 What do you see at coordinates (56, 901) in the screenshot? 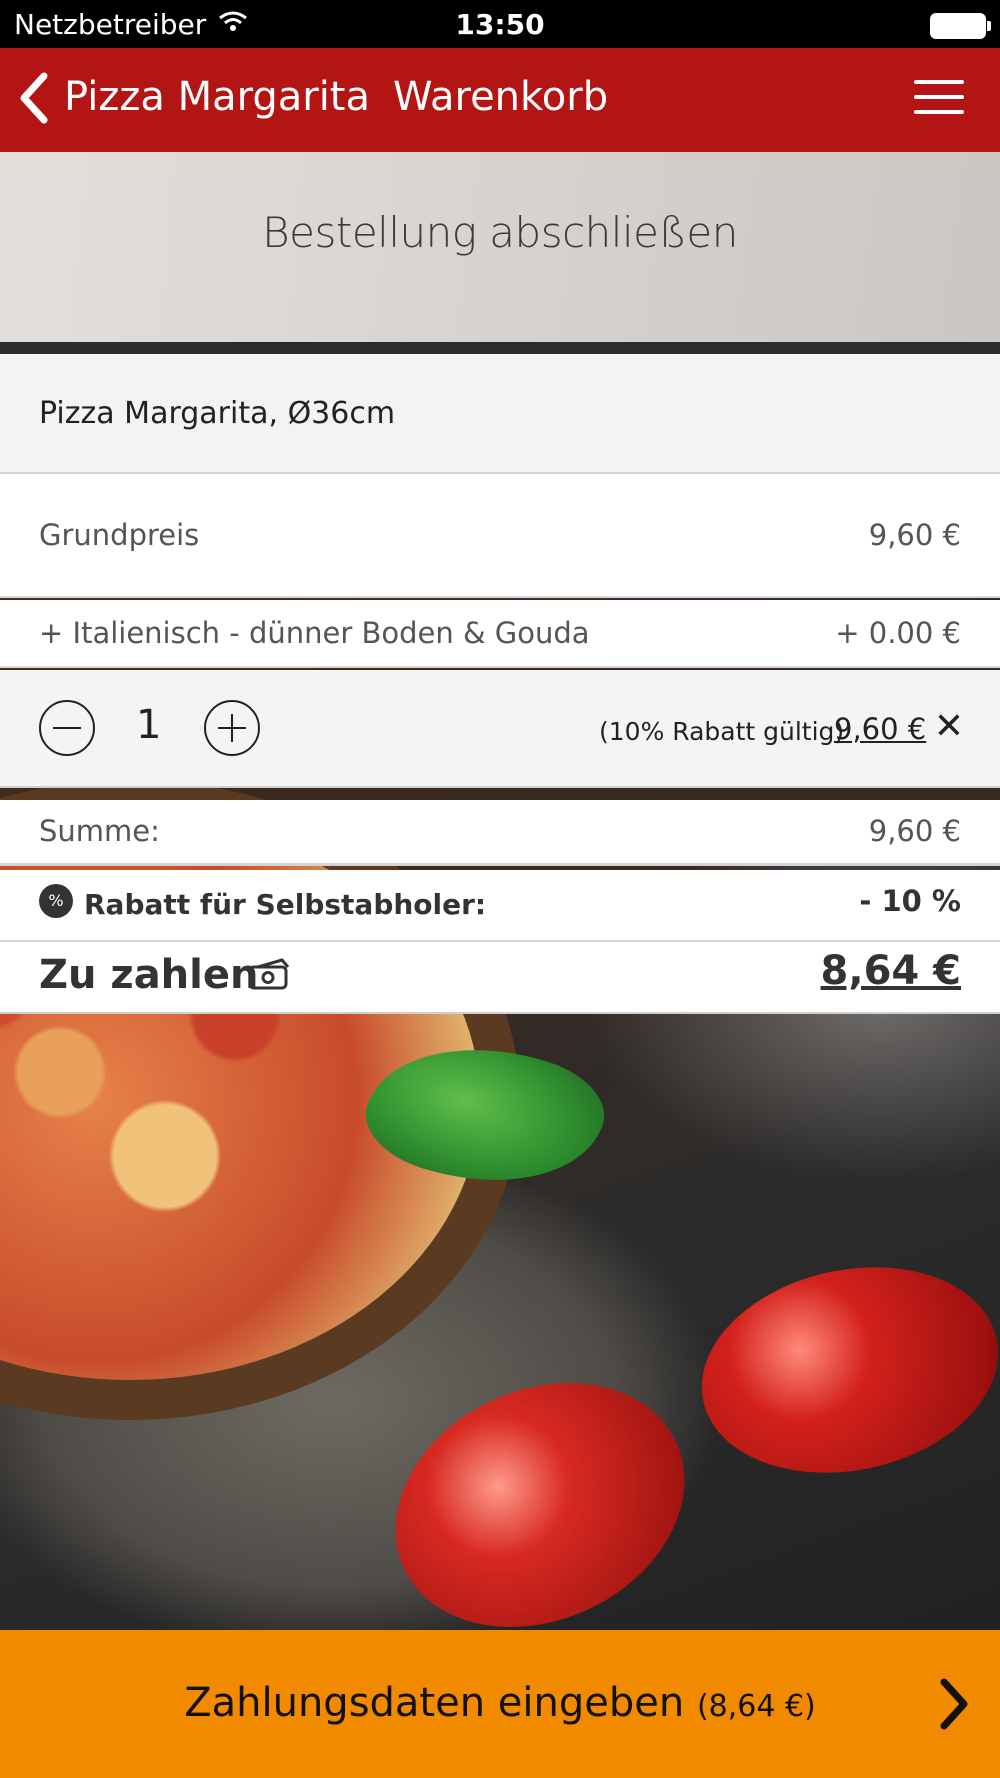
I see `percent-badge-icon: %` at bounding box center [56, 901].